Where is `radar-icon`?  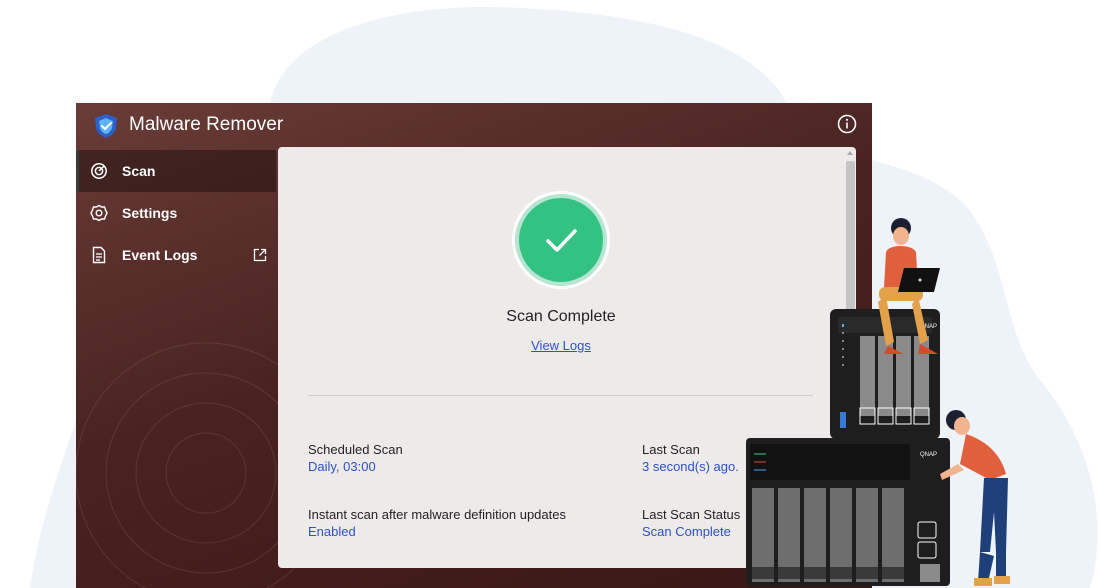 radar-icon is located at coordinates (99, 171).